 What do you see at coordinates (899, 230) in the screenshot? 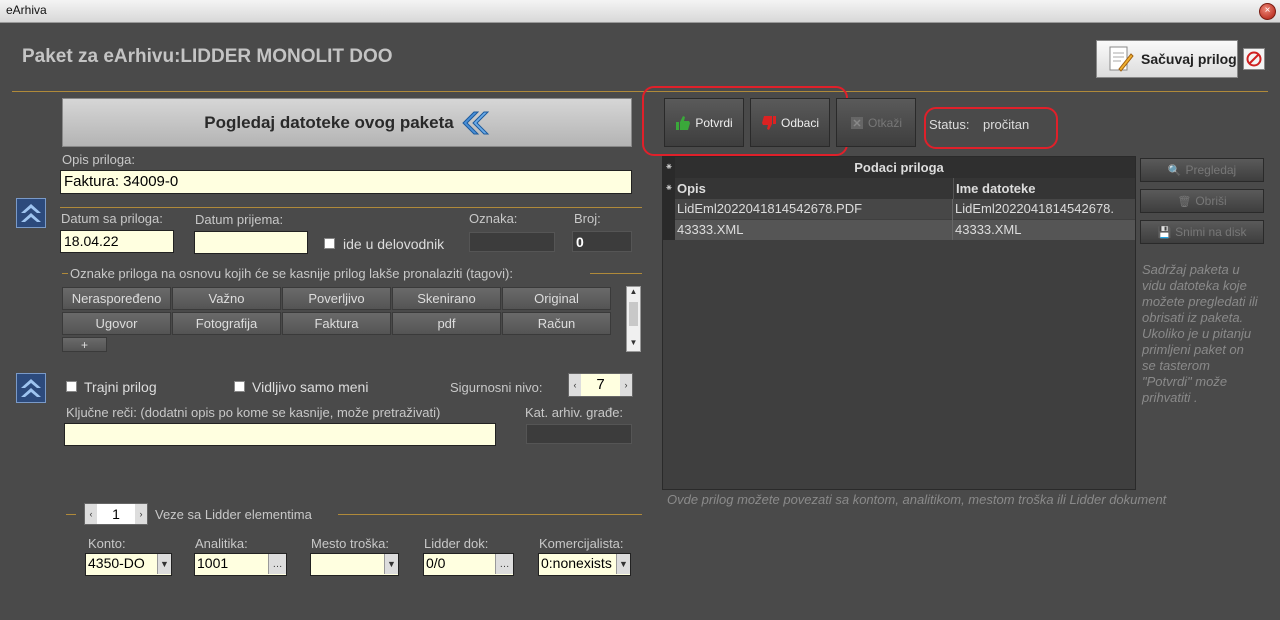
I see `table-row: 43333.XML 43333.XML` at bounding box center [899, 230].